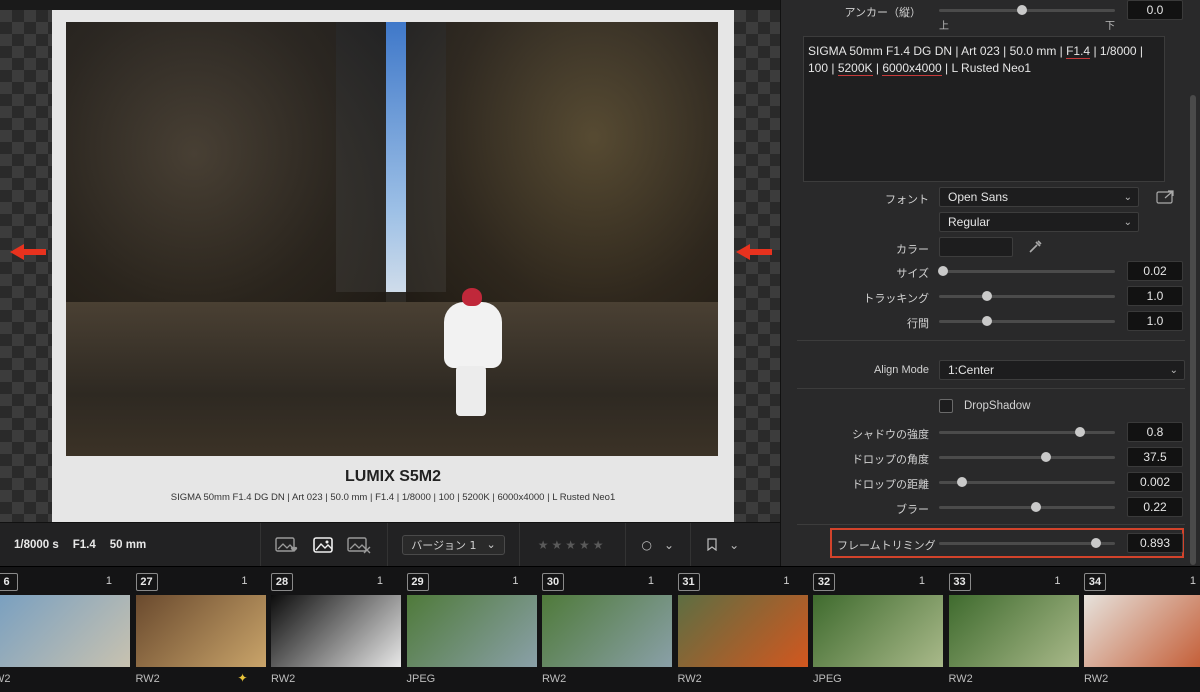 This screenshot has height=692, width=1200. What do you see at coordinates (688, 582) in the screenshot?
I see `frame-number-badge: 31` at bounding box center [688, 582].